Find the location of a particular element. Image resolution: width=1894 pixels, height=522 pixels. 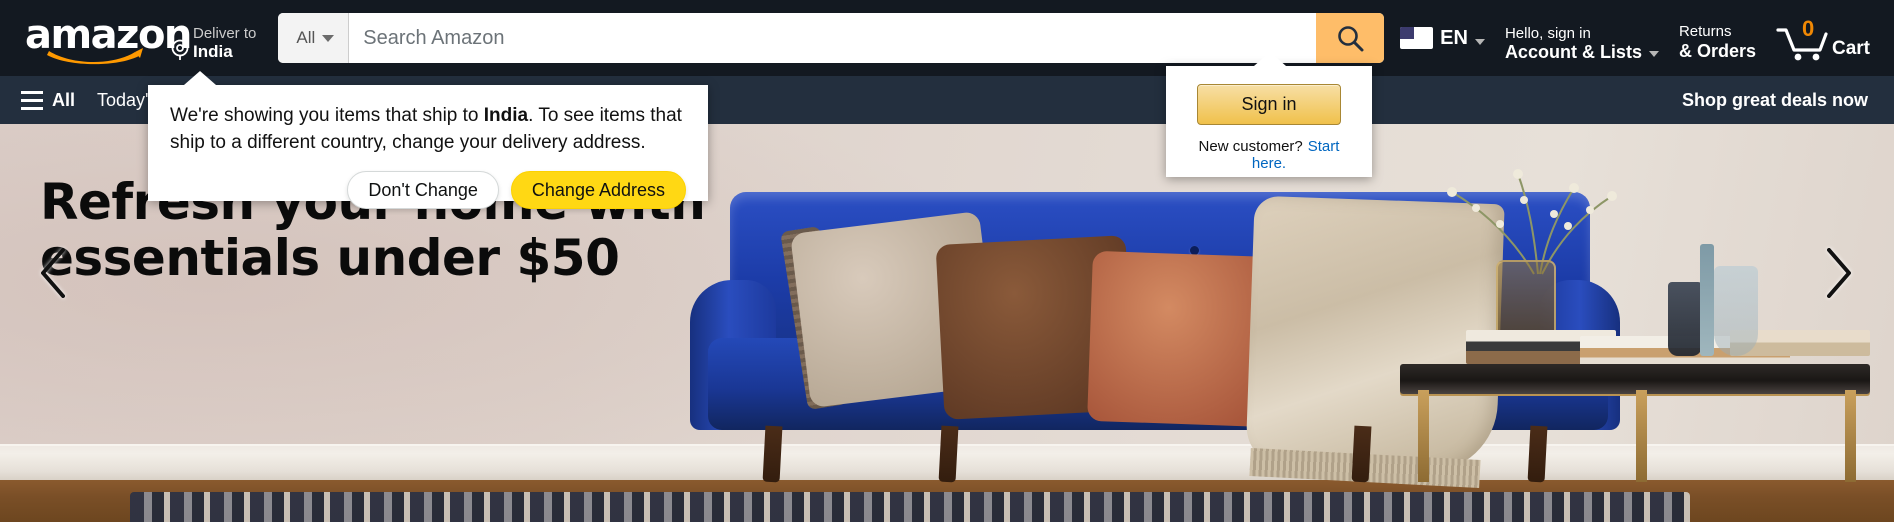

carousel-next-button is located at coordinates (1838, 273).